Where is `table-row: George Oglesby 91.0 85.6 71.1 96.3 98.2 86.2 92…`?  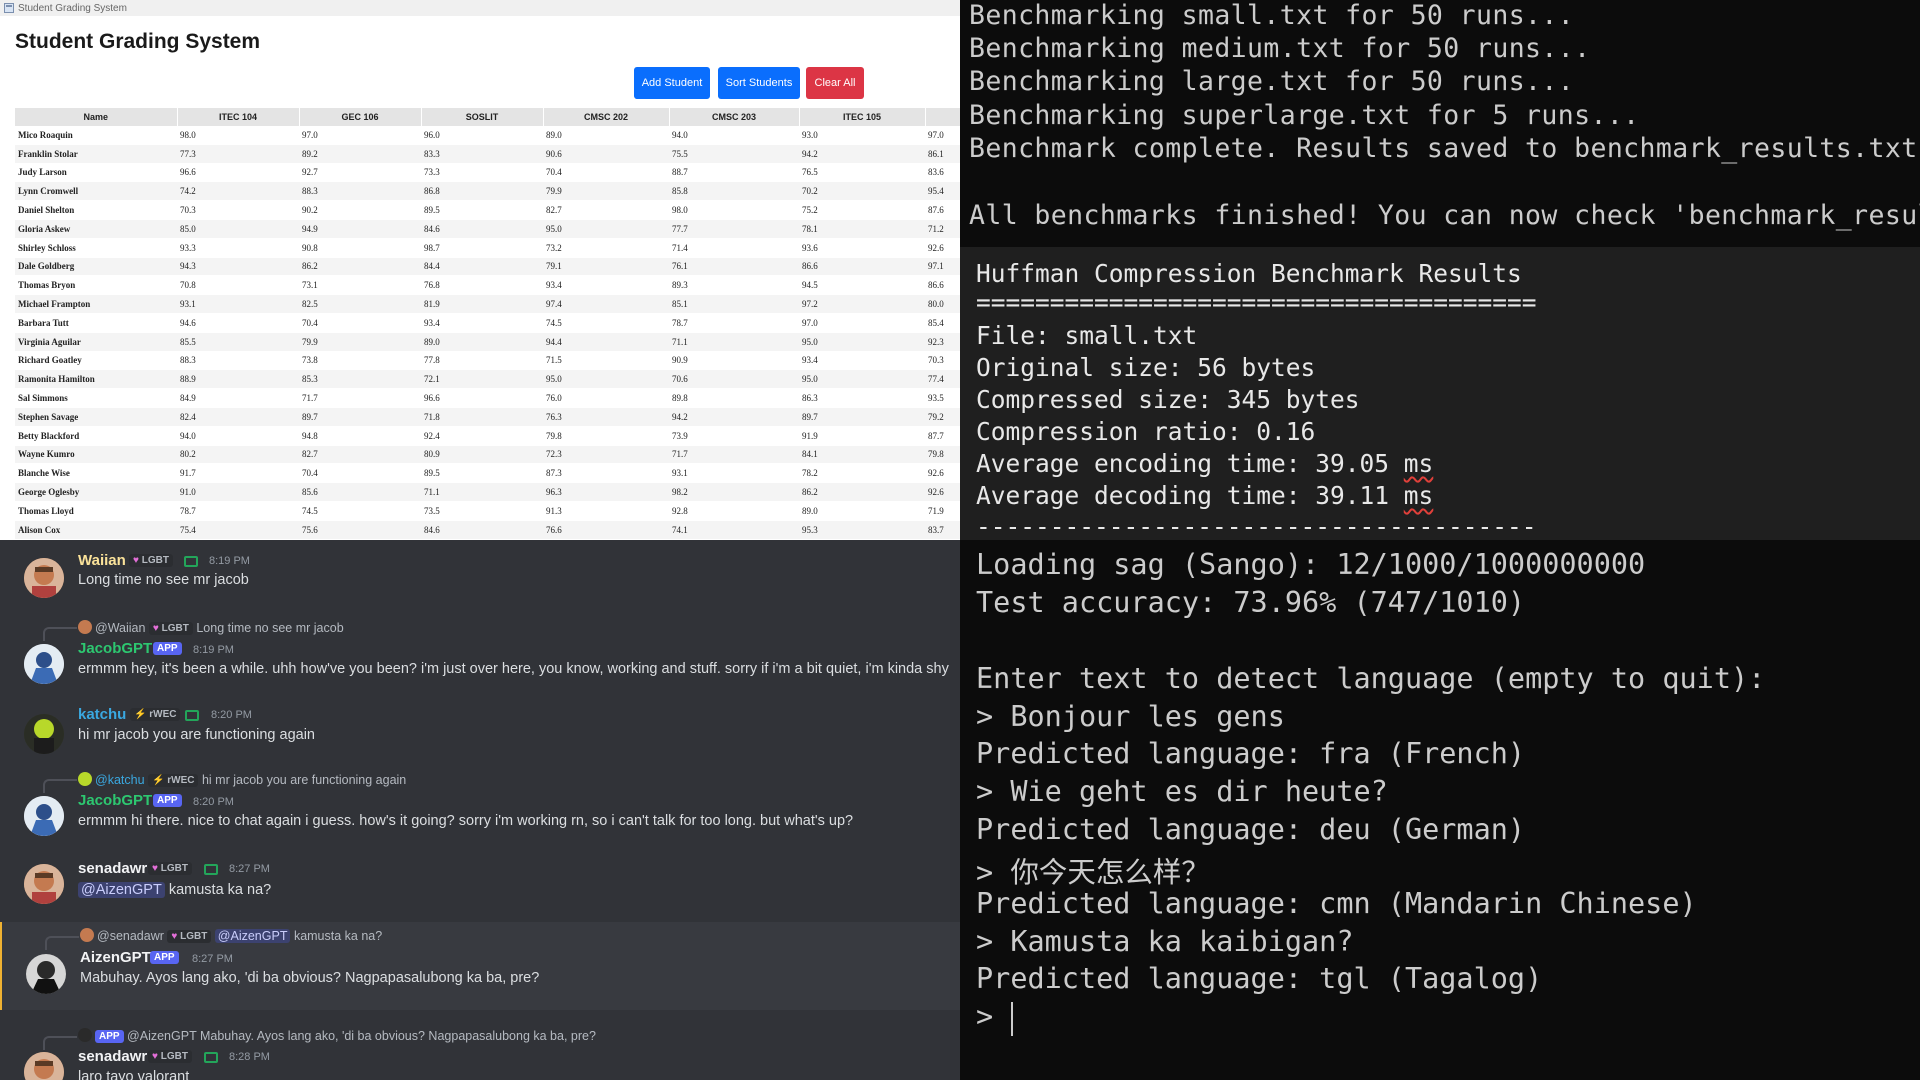 table-row: George Oglesby 91.0 85.6 71.1 96.3 98.2 86.2 92… is located at coordinates (487, 492).